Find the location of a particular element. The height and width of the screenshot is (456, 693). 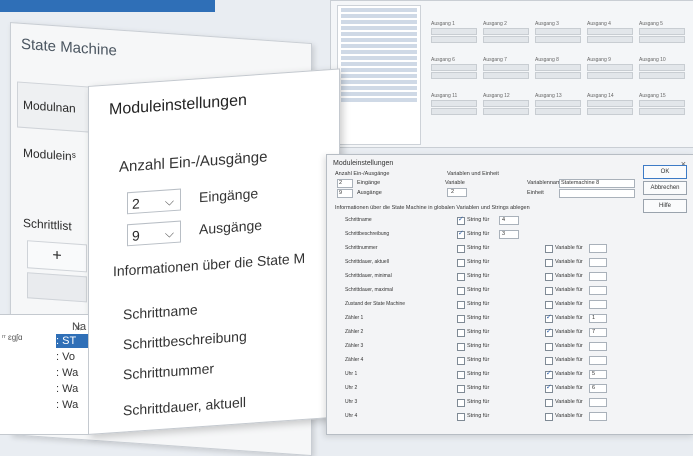

unit-field is located at coordinates (597, 193).